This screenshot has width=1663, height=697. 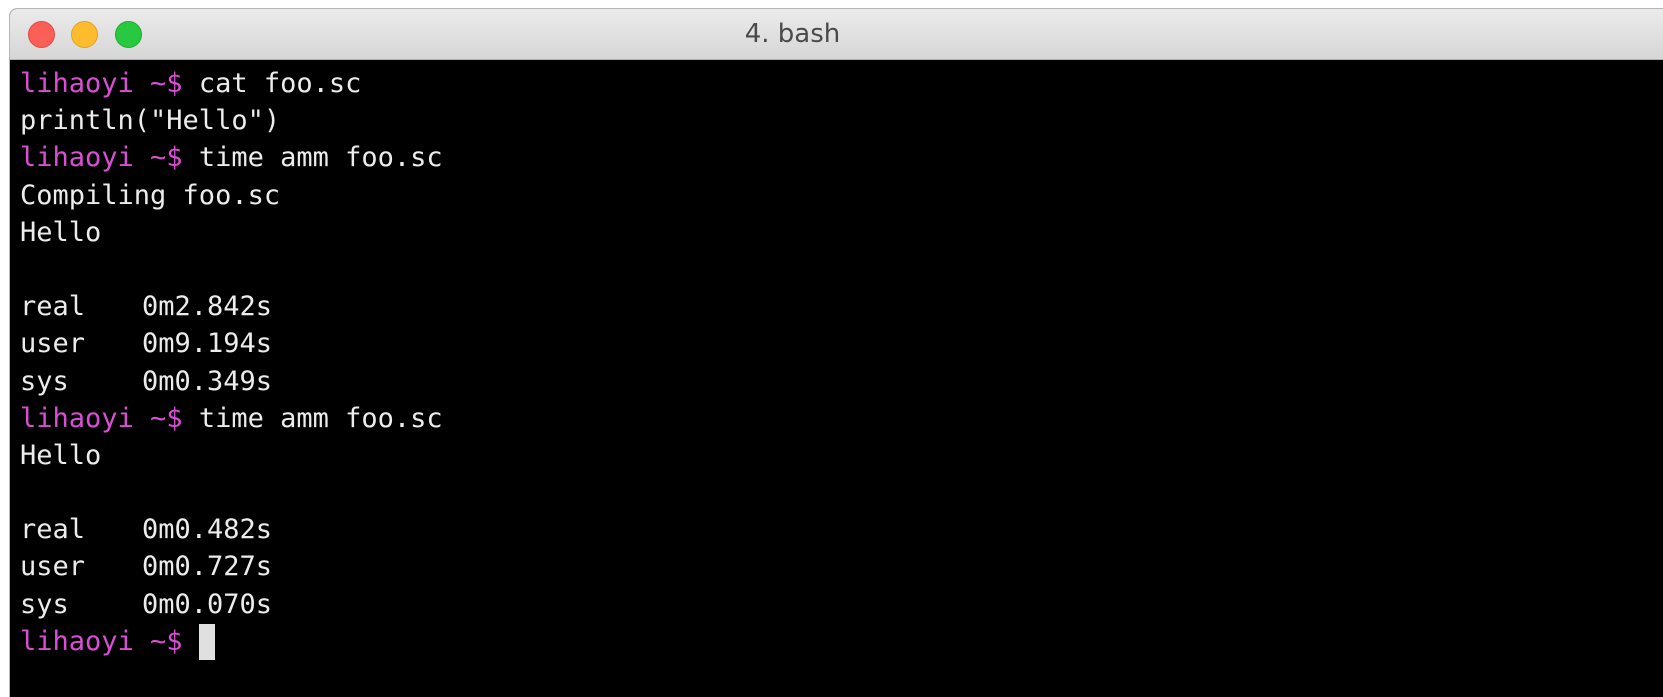 What do you see at coordinates (841, 83) in the screenshot?
I see `terminal-line: lihaoyi ~$ cat foo.sc` at bounding box center [841, 83].